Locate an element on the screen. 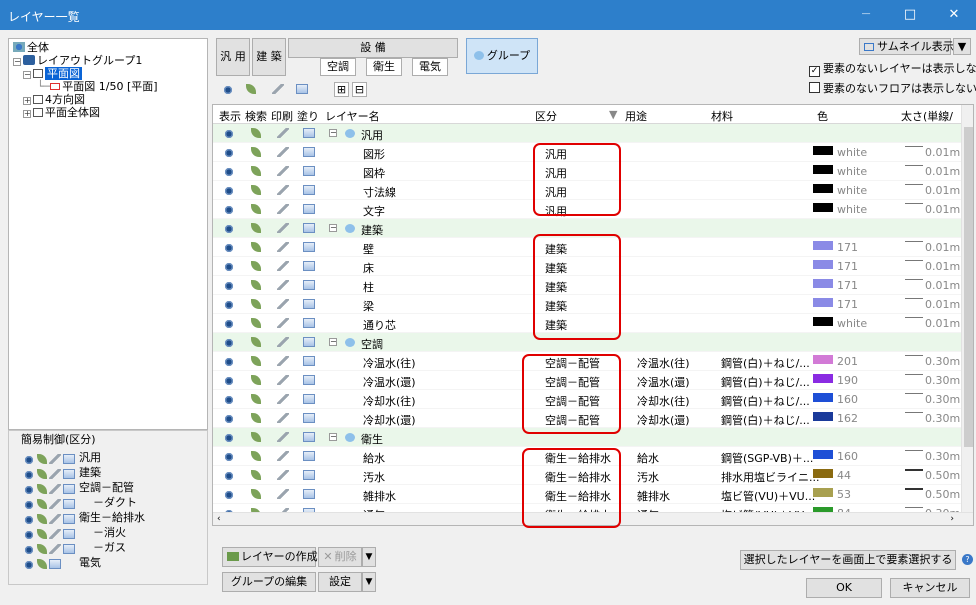 This screenshot has height=605, width=976. fill-all-icon is located at coordinates (302, 89).